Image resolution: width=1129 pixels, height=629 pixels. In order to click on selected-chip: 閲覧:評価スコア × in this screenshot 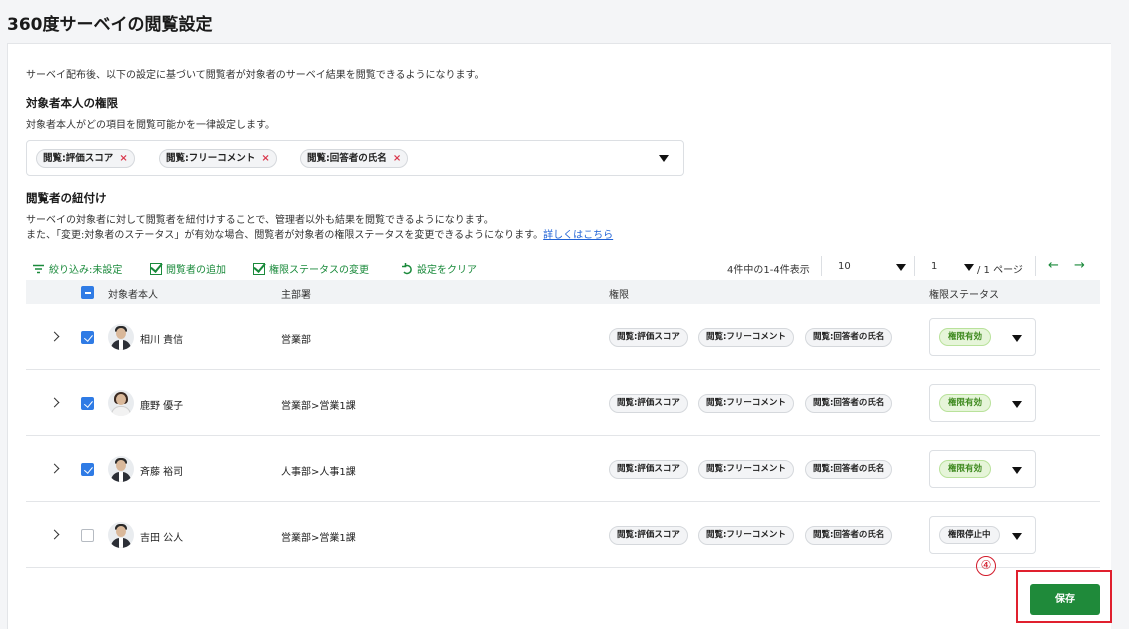, I will do `click(85, 158)`.